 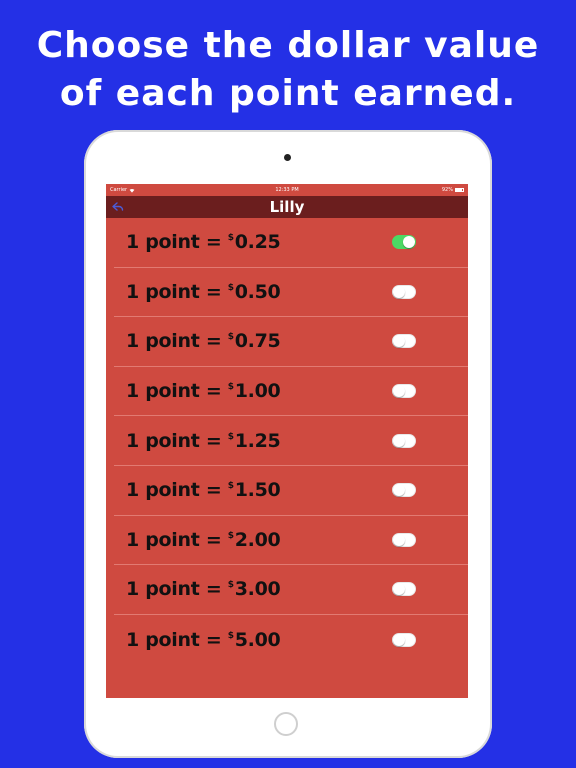 What do you see at coordinates (288, 93) in the screenshot?
I see `headline-line-2: of each point earned.` at bounding box center [288, 93].